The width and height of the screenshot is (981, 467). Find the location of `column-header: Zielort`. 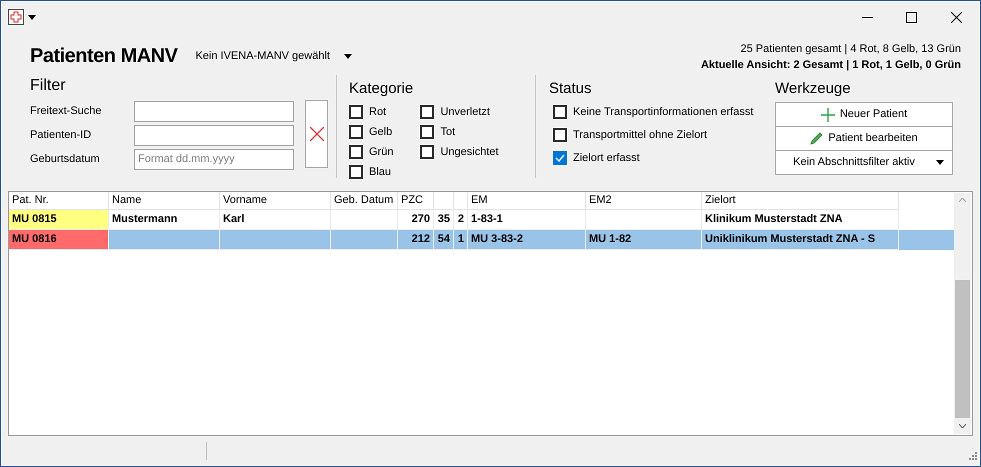

column-header: Zielort is located at coordinates (800, 201).